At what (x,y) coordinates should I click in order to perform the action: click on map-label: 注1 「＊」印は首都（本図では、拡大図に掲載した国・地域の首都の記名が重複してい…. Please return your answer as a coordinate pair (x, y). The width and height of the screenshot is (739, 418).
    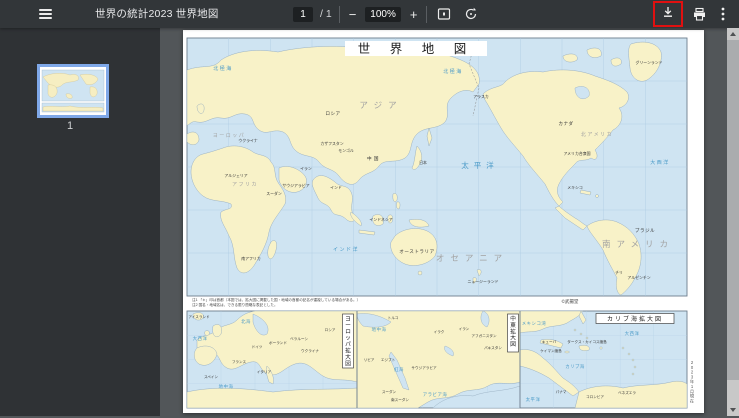
    Looking at the image, I should click on (276, 299).